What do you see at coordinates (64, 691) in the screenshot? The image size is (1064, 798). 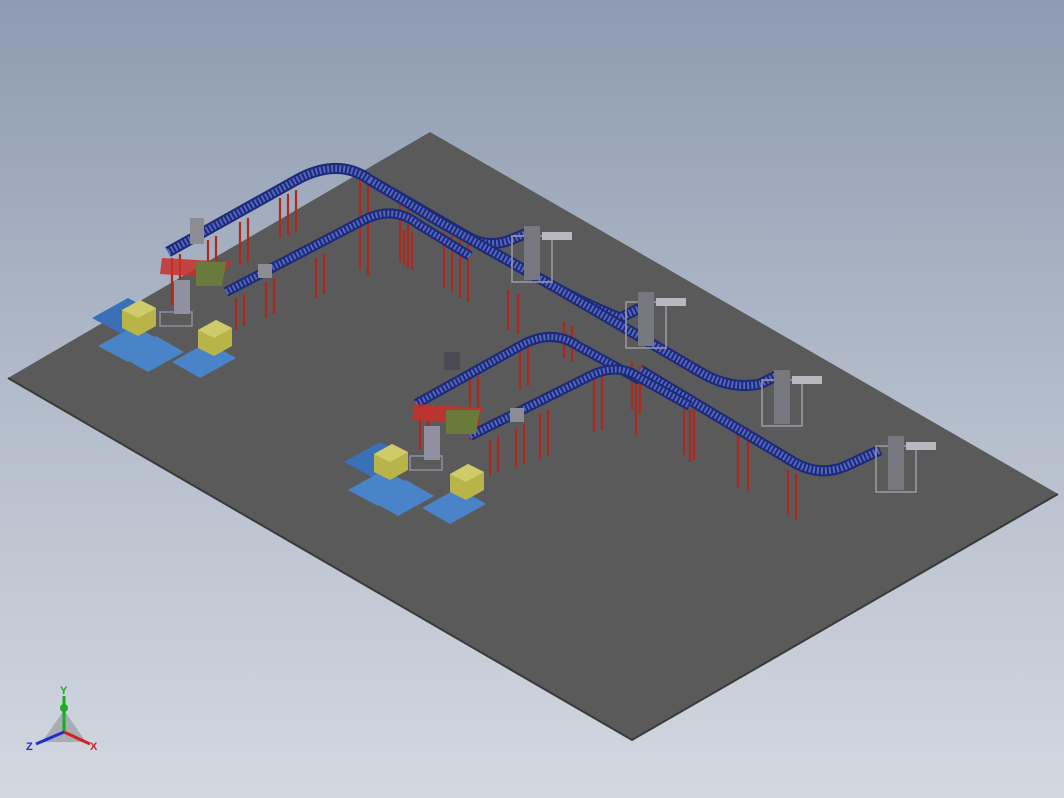 I see `y-axis-label: Y` at bounding box center [64, 691].